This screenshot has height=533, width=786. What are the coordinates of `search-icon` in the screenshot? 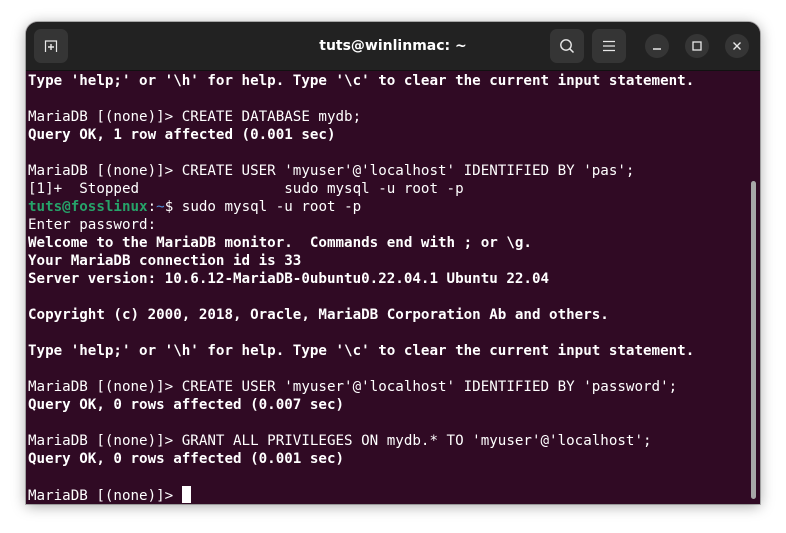 It's located at (567, 46).